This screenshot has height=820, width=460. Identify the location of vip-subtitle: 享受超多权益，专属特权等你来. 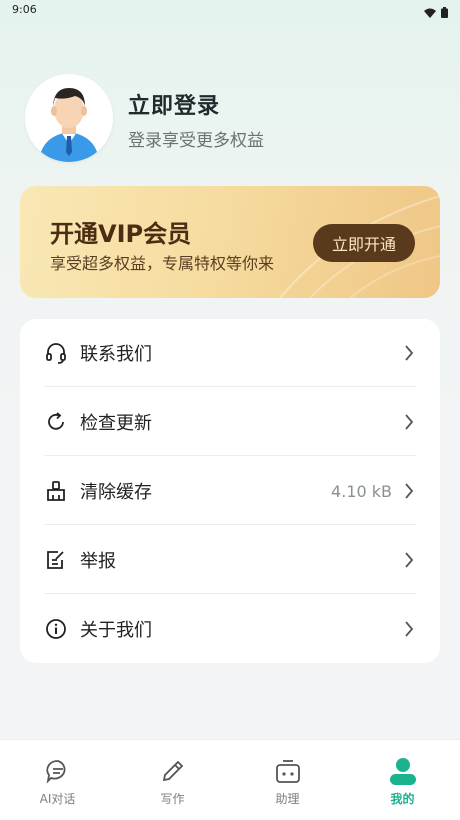
(162, 263).